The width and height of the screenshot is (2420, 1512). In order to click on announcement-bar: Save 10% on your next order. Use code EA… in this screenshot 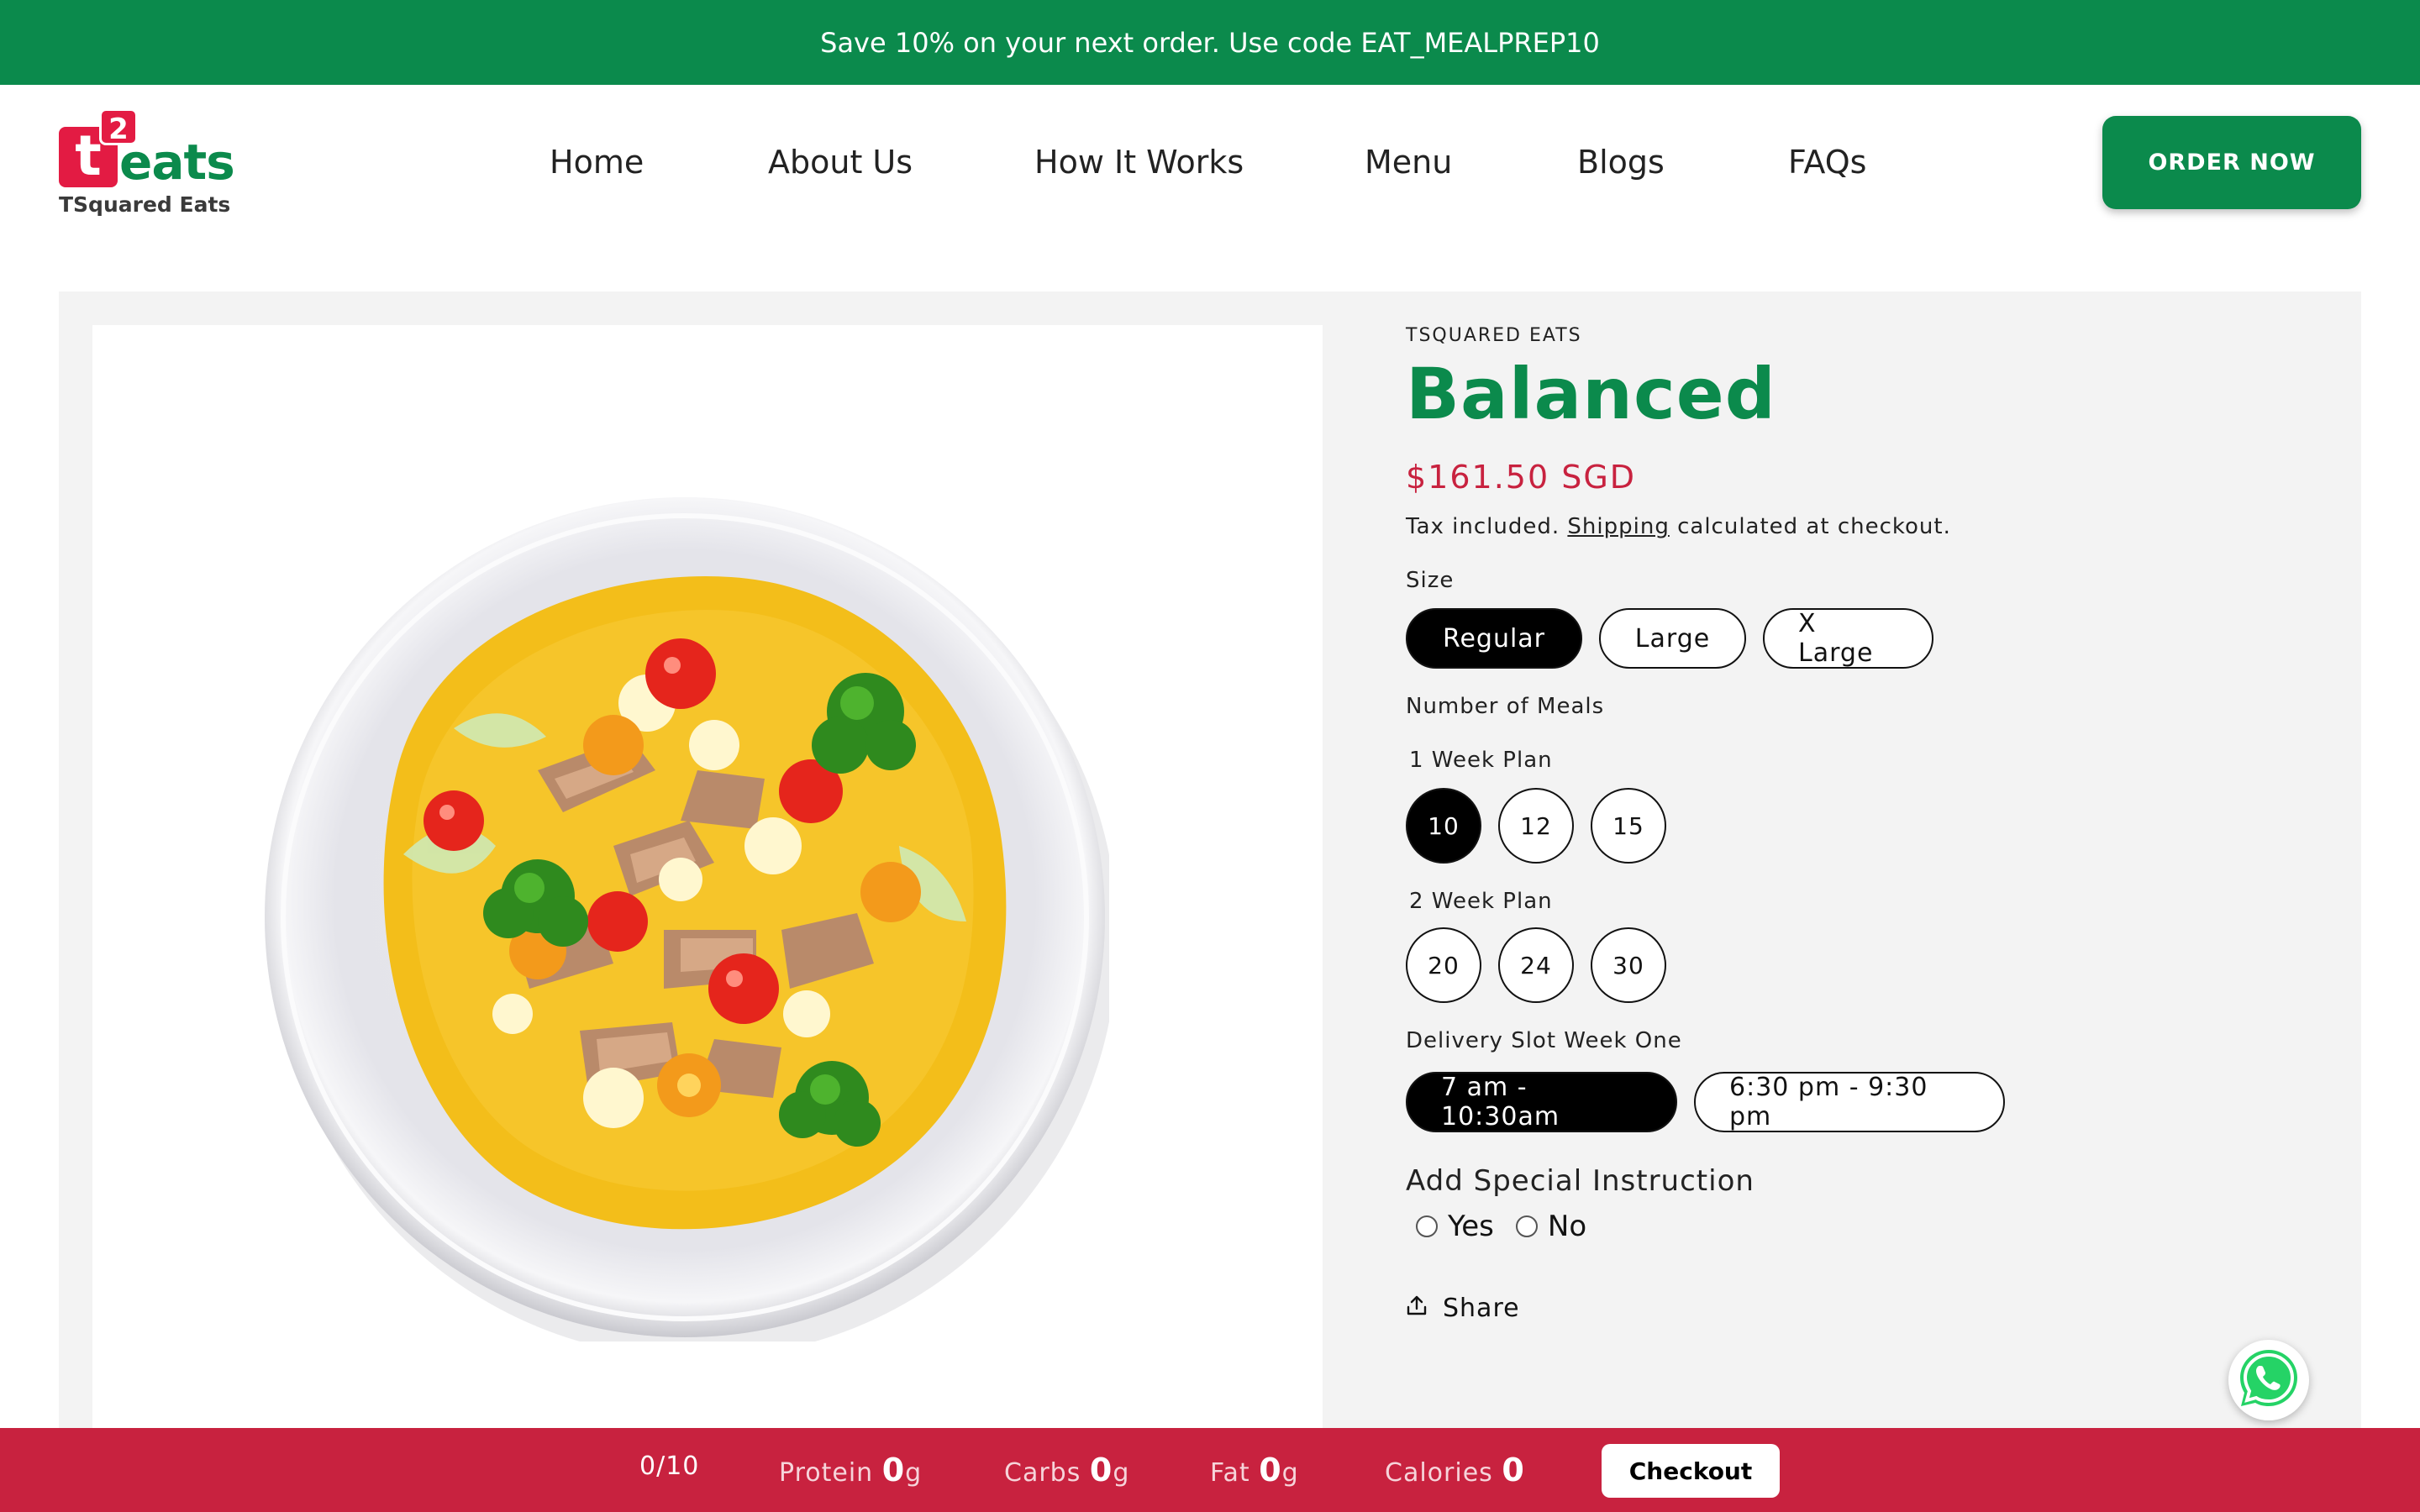, I will do `click(1210, 42)`.